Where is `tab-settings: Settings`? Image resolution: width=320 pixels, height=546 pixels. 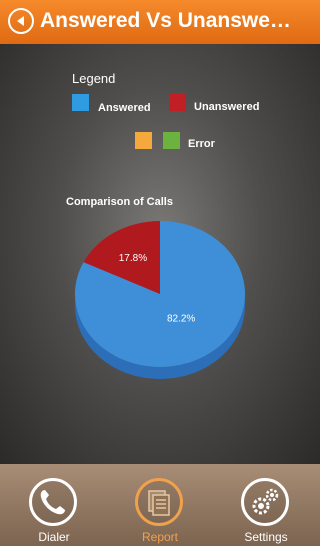 tab-settings: Settings is located at coordinates (266, 505).